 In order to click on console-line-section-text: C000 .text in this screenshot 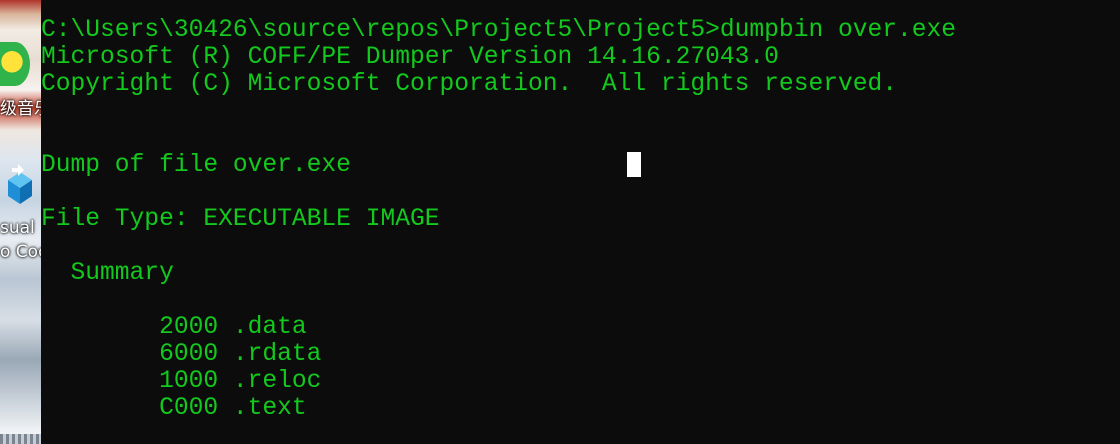, I will do `click(174, 408)`.